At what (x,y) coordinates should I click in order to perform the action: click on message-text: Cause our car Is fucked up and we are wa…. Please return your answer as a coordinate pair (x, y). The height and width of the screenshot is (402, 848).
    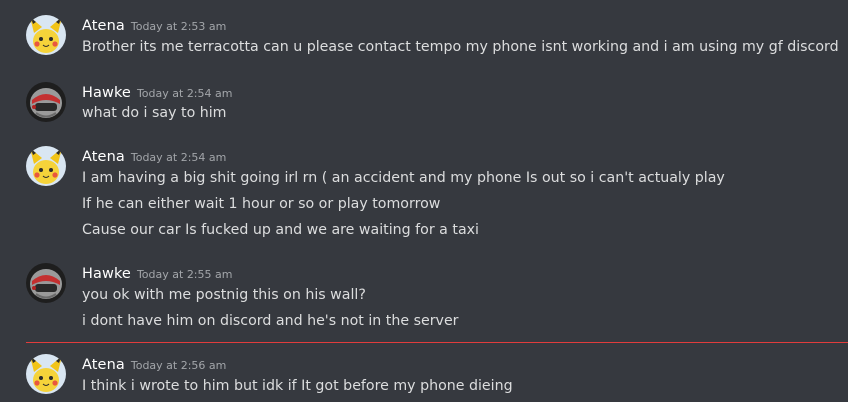
    Looking at the image, I should click on (280, 230).